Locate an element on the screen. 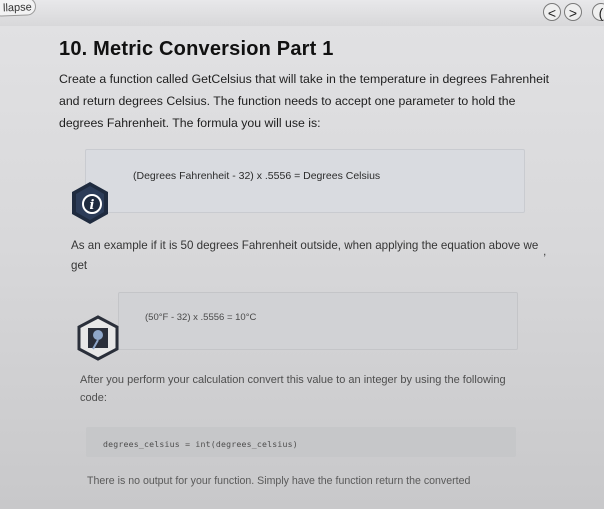 The width and height of the screenshot is (604, 509). pin-icon is located at coordinates (98, 338).